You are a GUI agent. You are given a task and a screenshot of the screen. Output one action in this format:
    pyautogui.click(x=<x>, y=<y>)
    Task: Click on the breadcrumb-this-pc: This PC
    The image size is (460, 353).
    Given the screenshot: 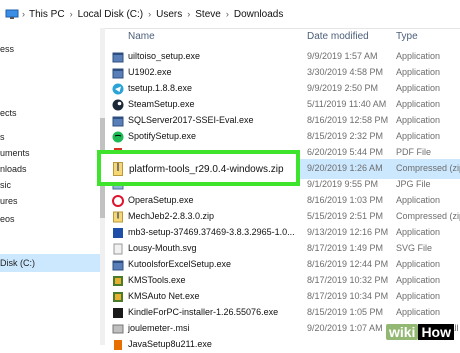 What is the action you would take?
    pyautogui.click(x=47, y=14)
    